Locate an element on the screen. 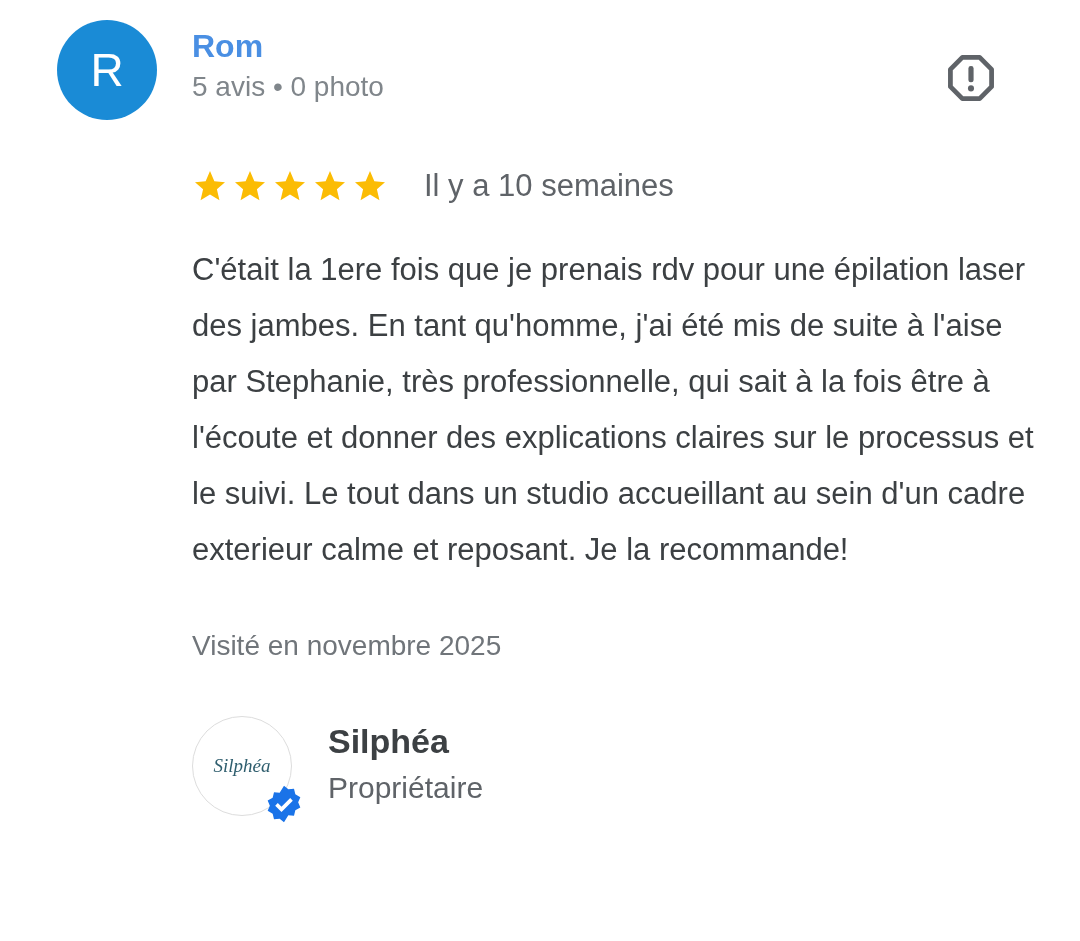  owner-role: Propriétaire is located at coordinates (406, 788).